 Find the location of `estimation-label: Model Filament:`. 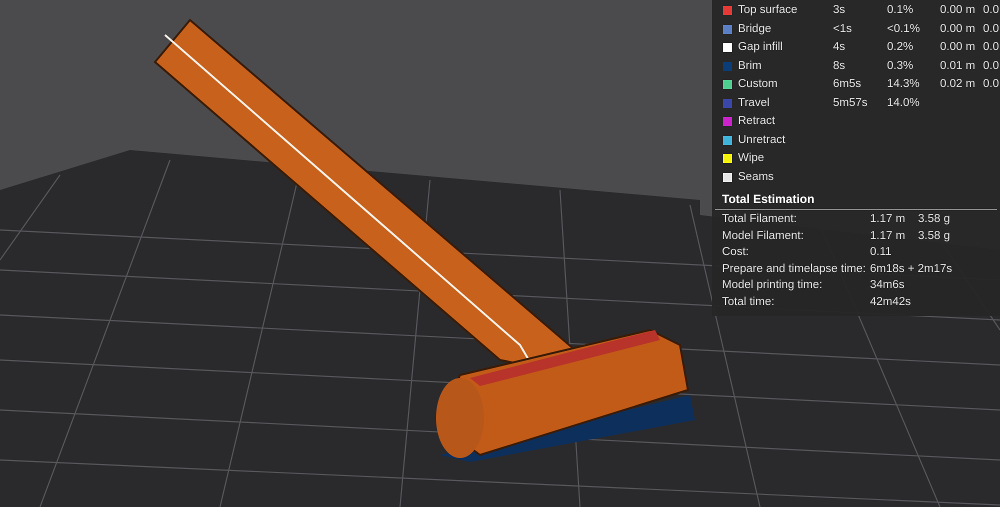

estimation-label: Model Filament: is located at coordinates (763, 236).